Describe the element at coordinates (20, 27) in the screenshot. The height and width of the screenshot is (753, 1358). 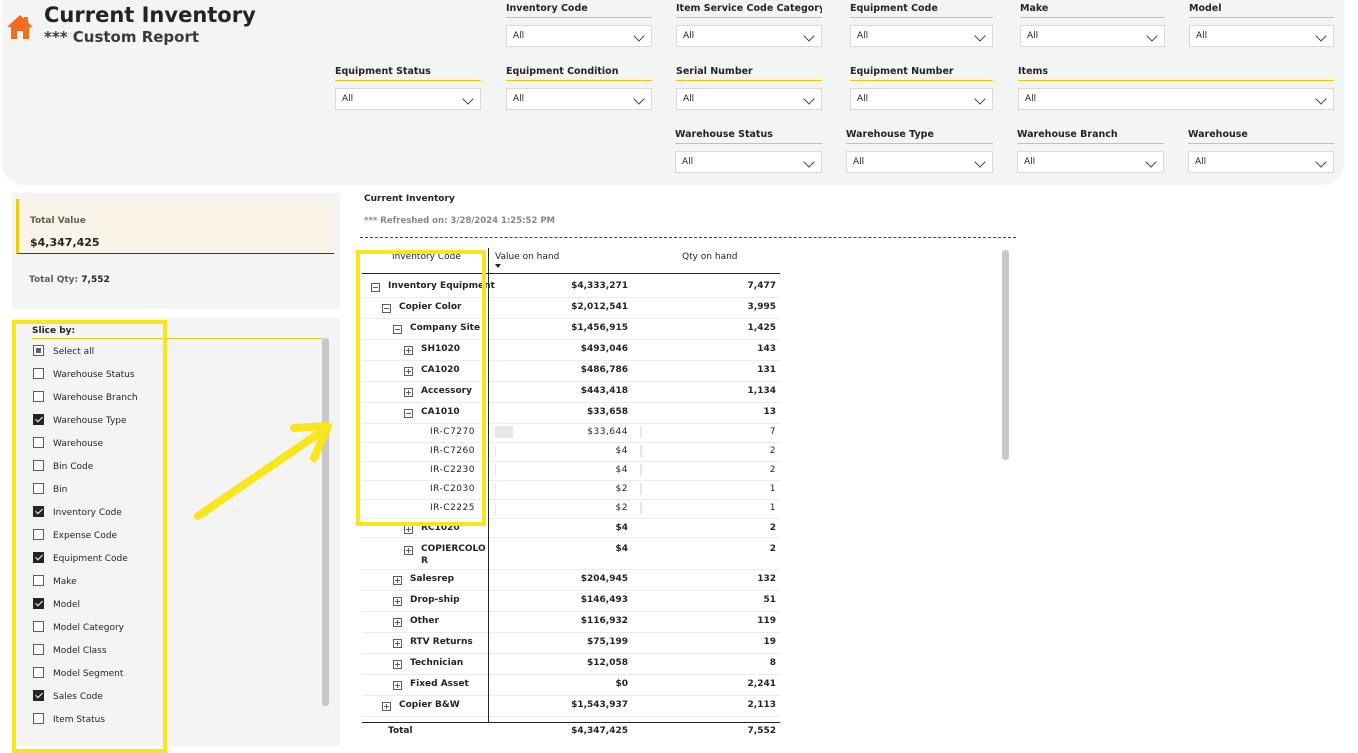
I see `home-icon` at that location.